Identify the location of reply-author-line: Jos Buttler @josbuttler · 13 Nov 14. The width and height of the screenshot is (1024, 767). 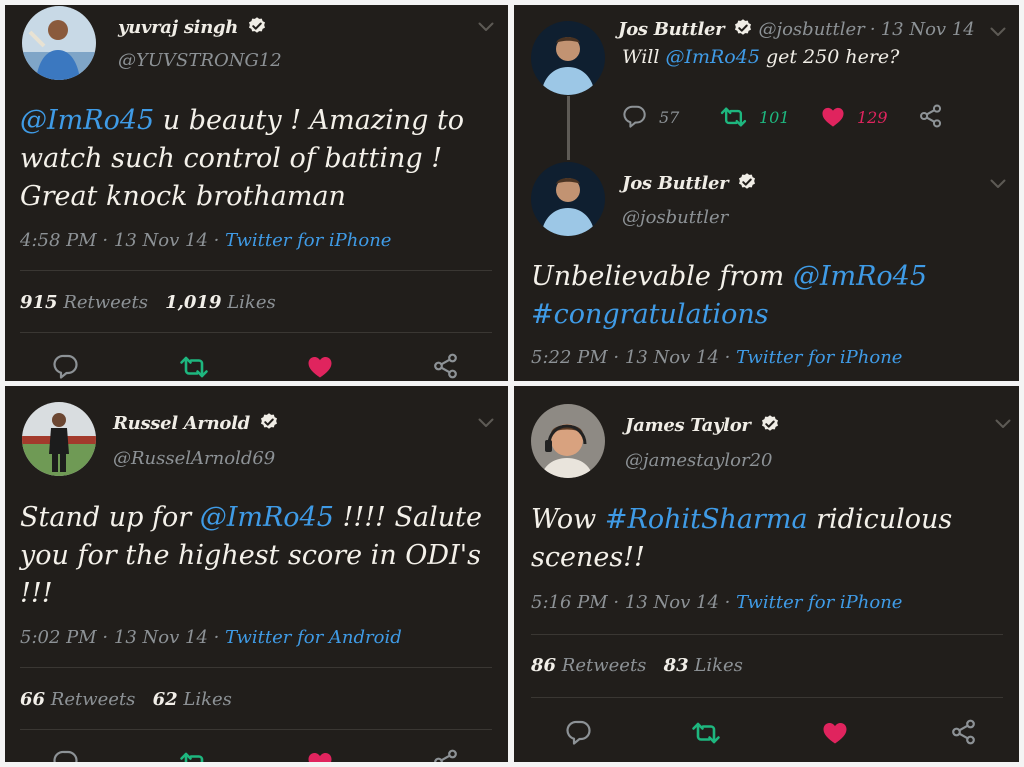
(796, 29).